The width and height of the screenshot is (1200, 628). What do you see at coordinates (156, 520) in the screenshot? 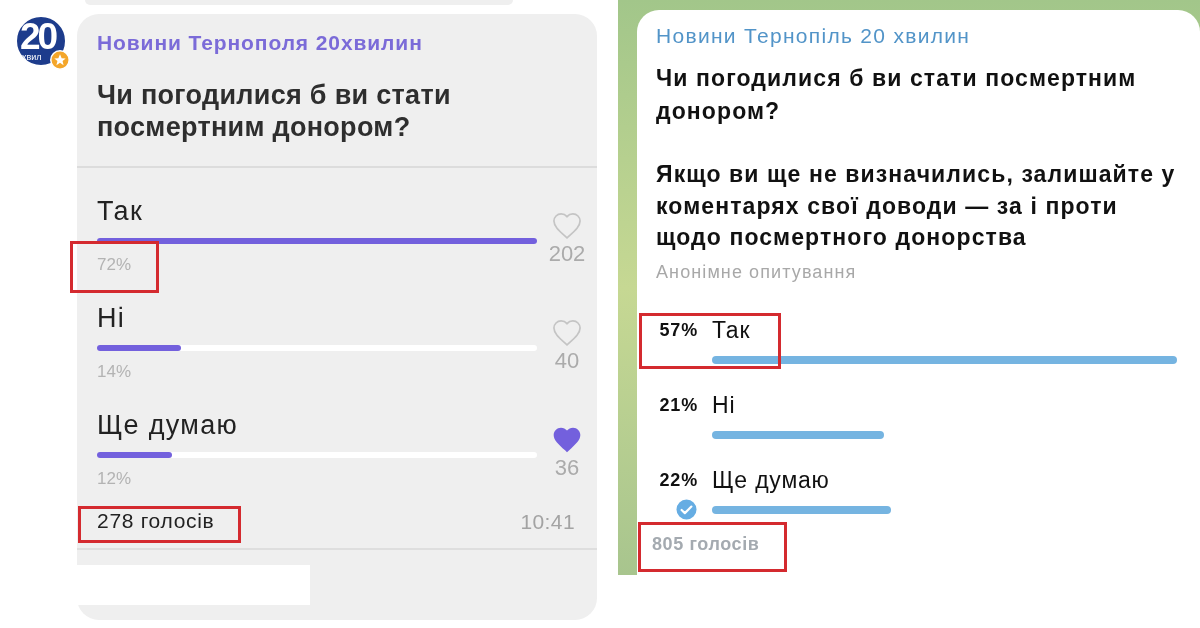
I see `total-votes: 278 голосів` at bounding box center [156, 520].